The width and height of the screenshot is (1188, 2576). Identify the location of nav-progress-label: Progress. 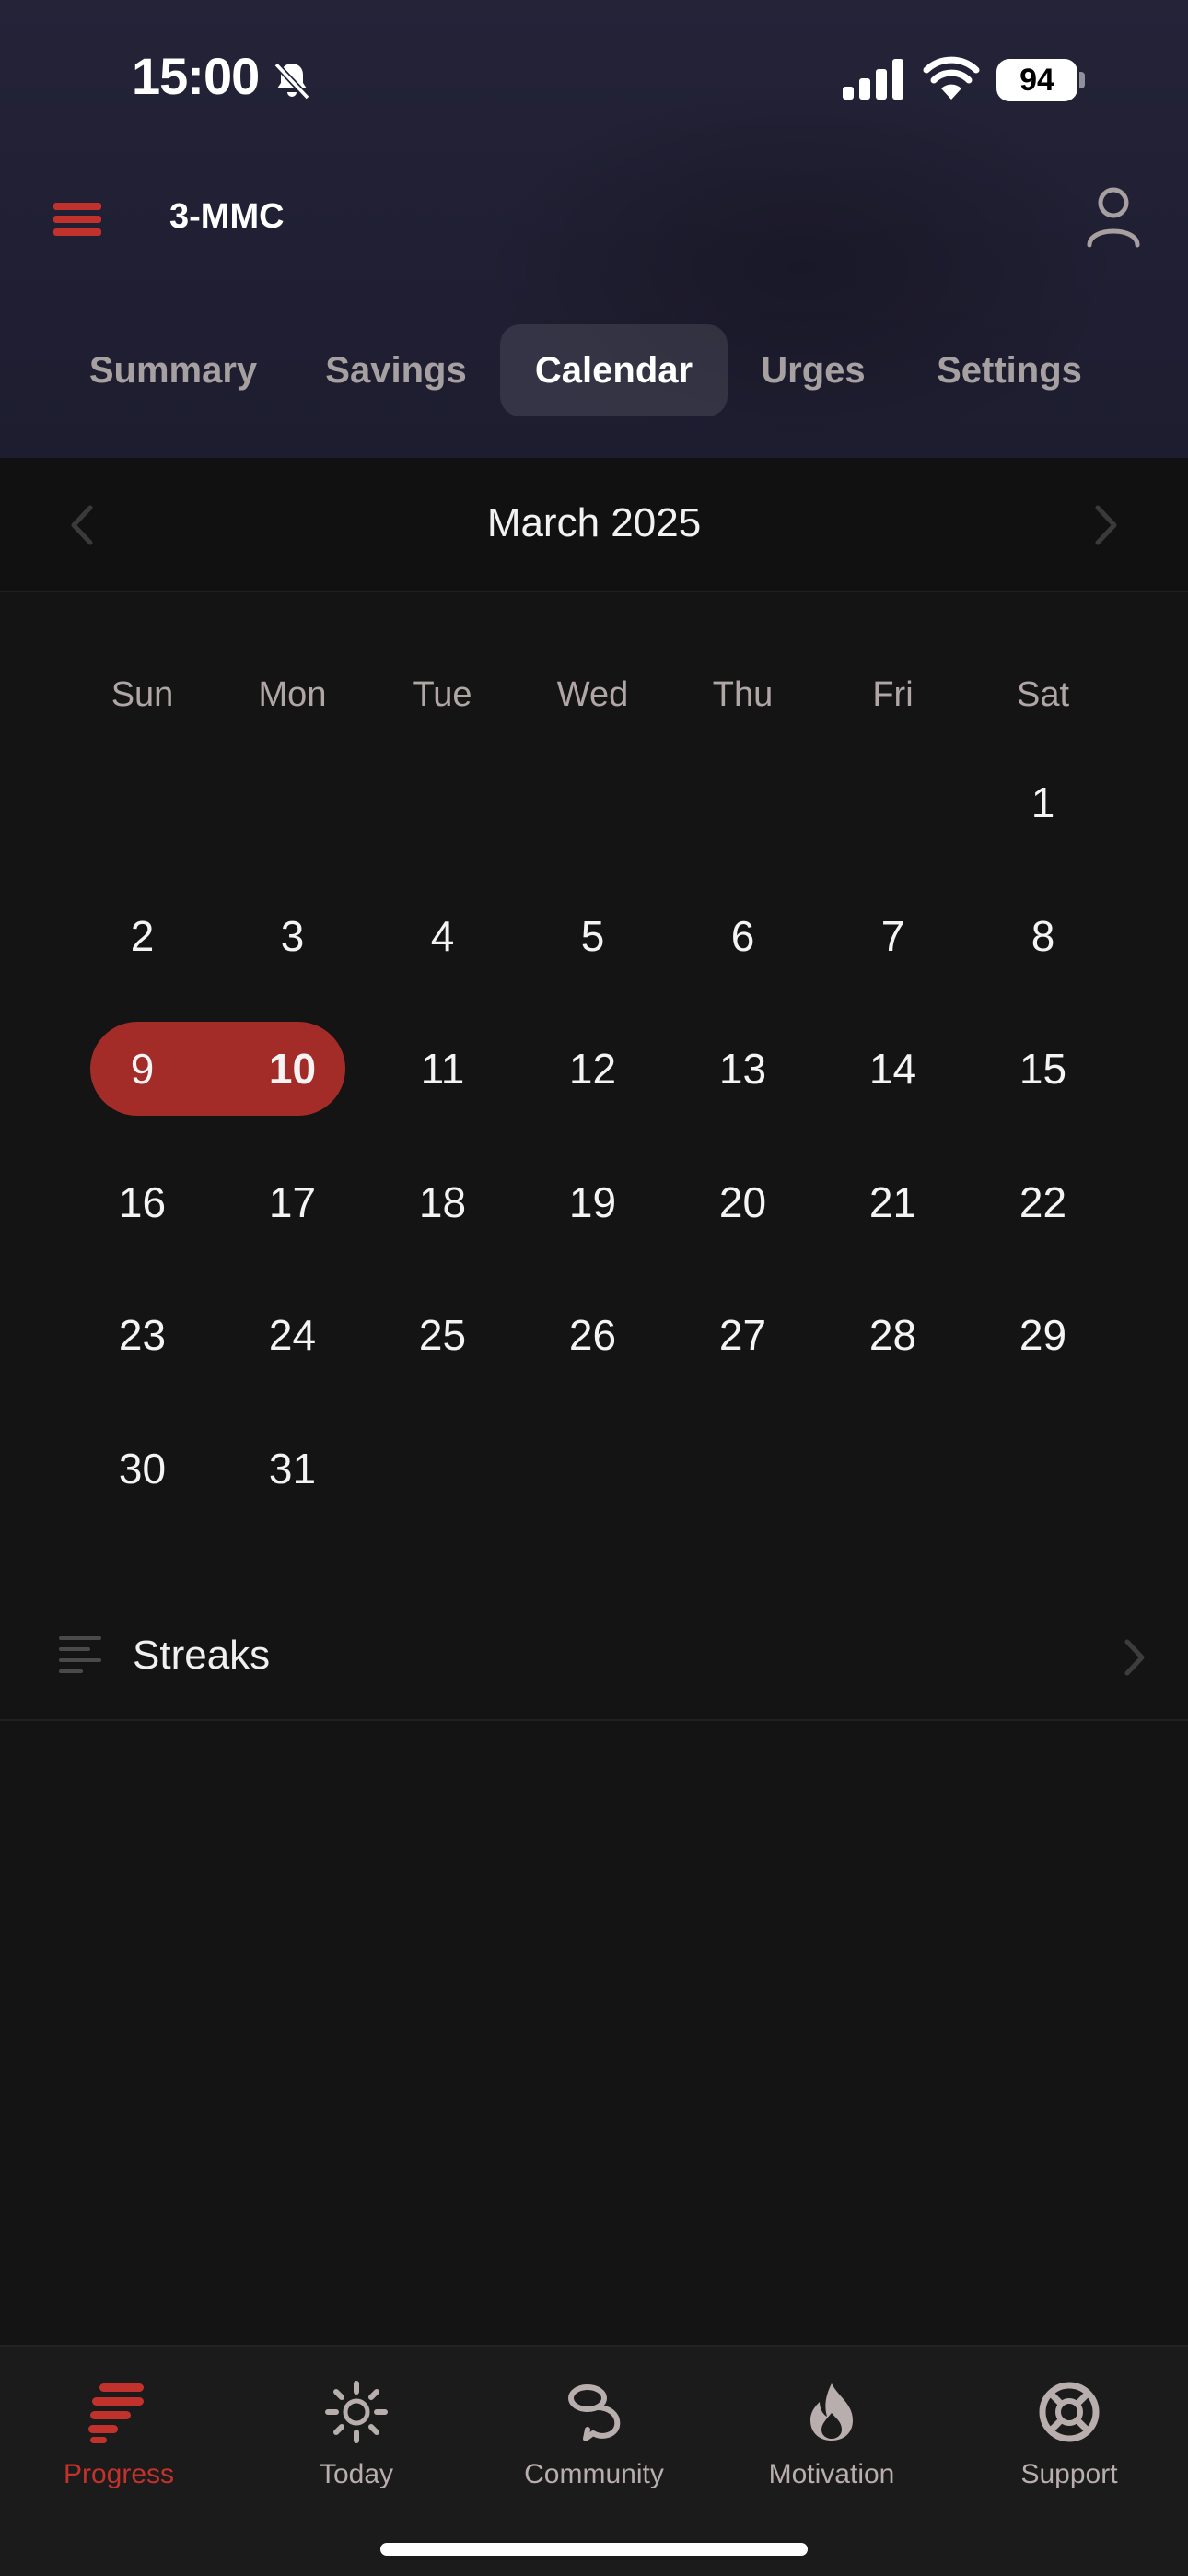
(119, 2474).